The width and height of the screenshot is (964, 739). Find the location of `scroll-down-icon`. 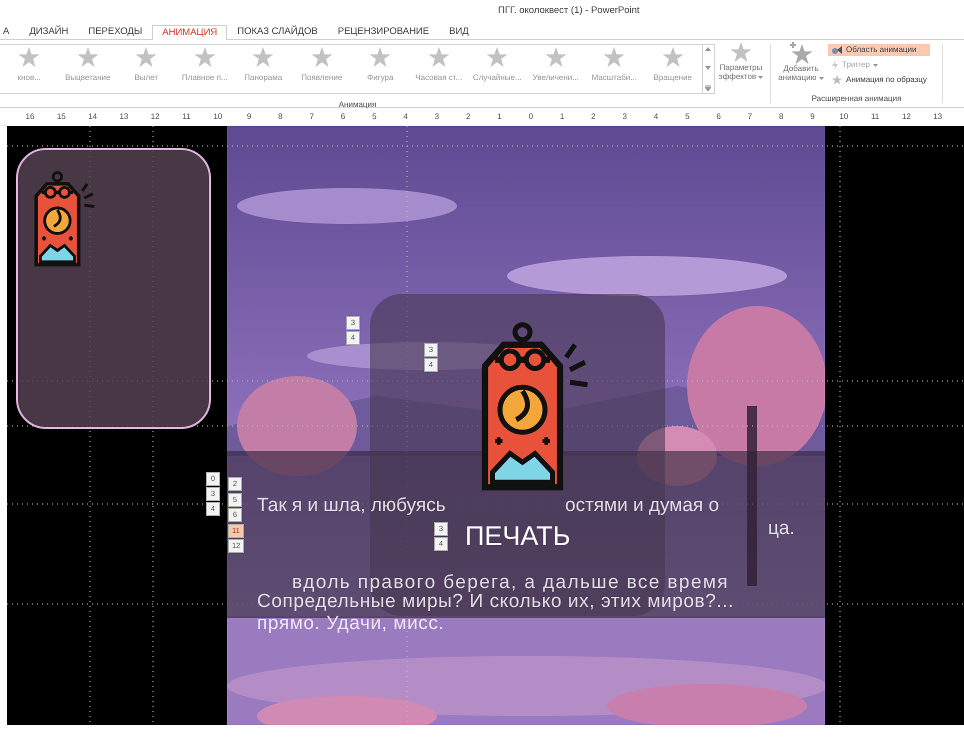

scroll-down-icon is located at coordinates (708, 68).